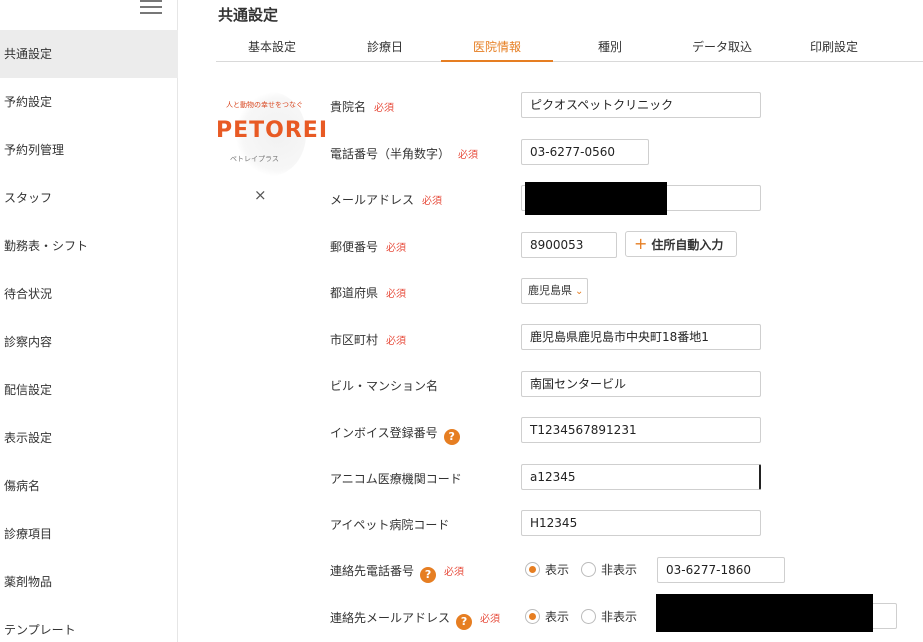  Describe the element at coordinates (254, 159) in the screenshot. I see `logo-sub-text: ペトレイプラス` at that location.